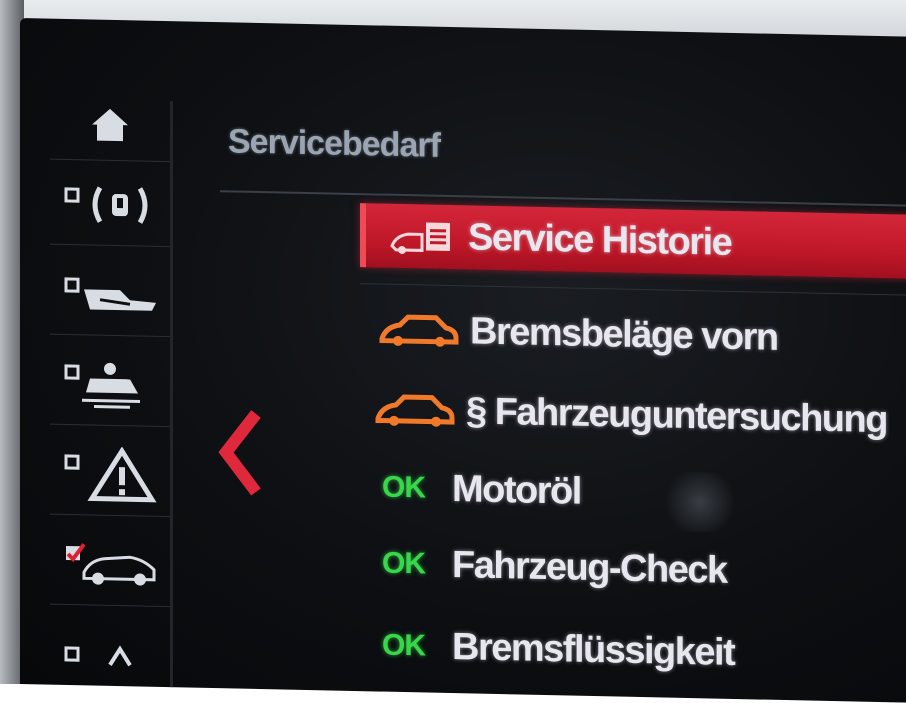 This screenshot has width=906, height=703. I want to click on sidebar, so click(115, 395).